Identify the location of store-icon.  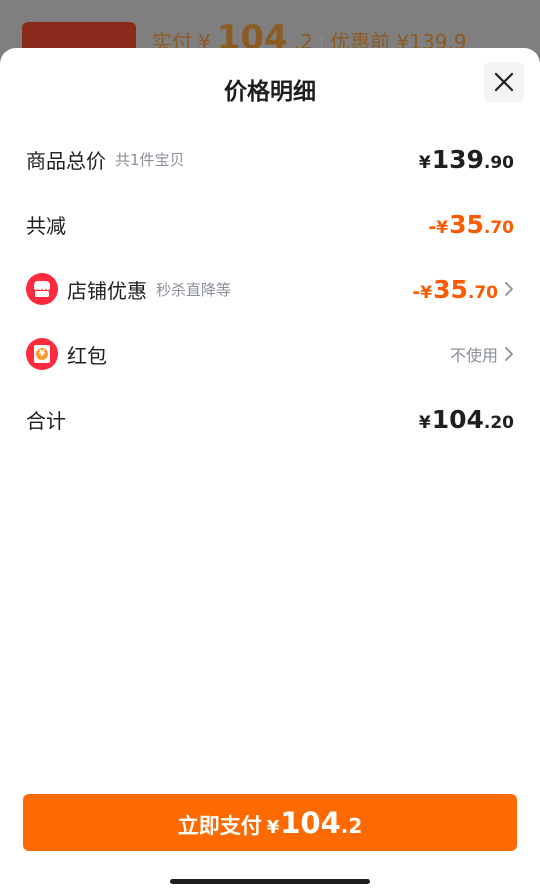
(42, 289).